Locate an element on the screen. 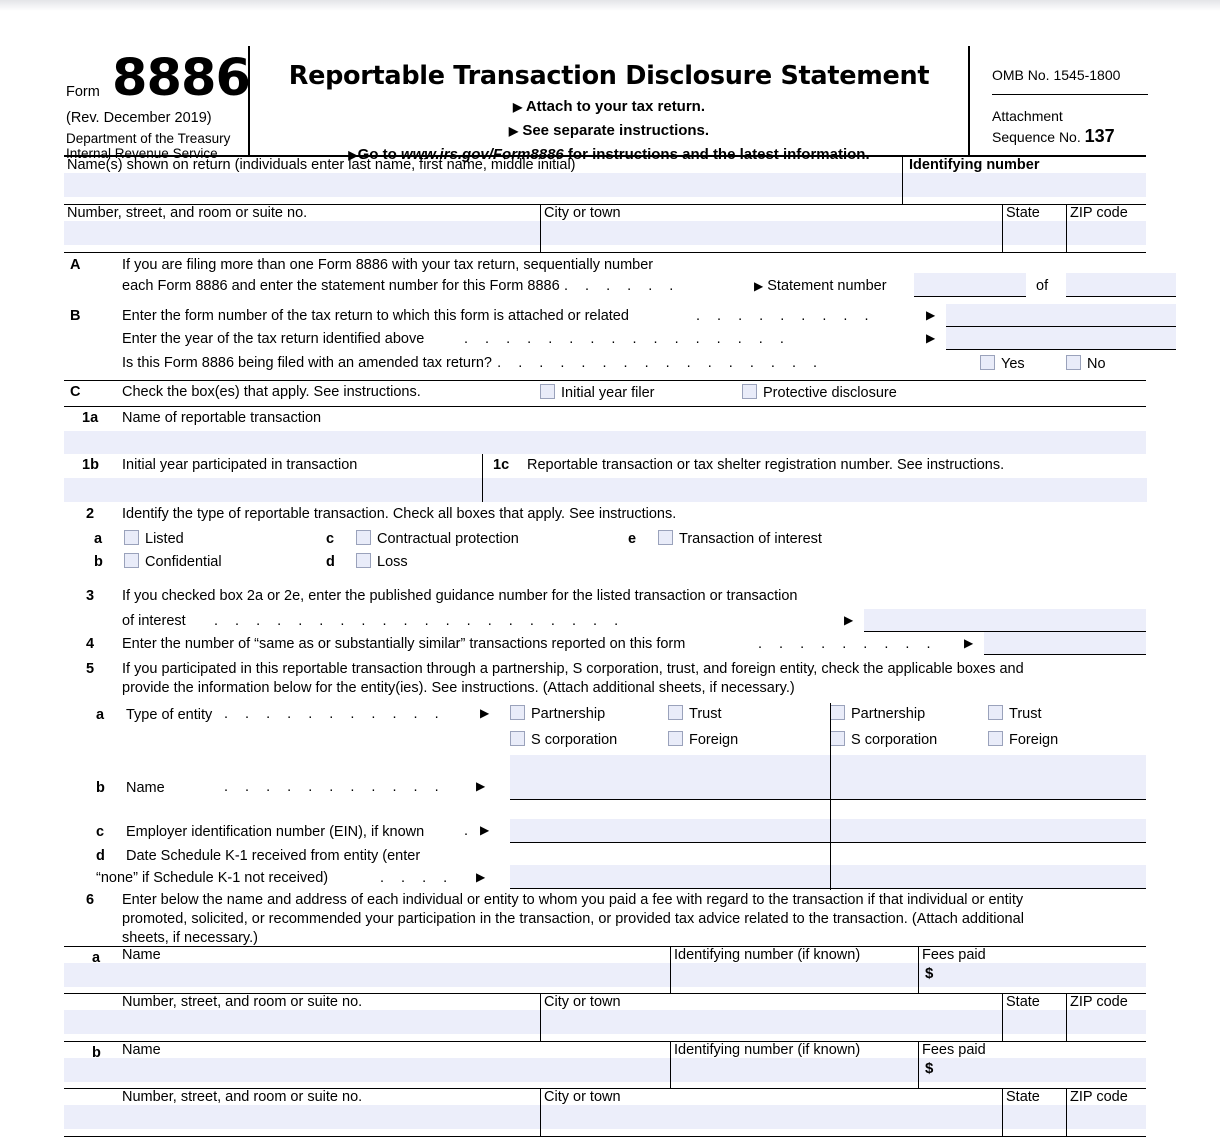  contractual-protection-checkbox is located at coordinates (363, 537).